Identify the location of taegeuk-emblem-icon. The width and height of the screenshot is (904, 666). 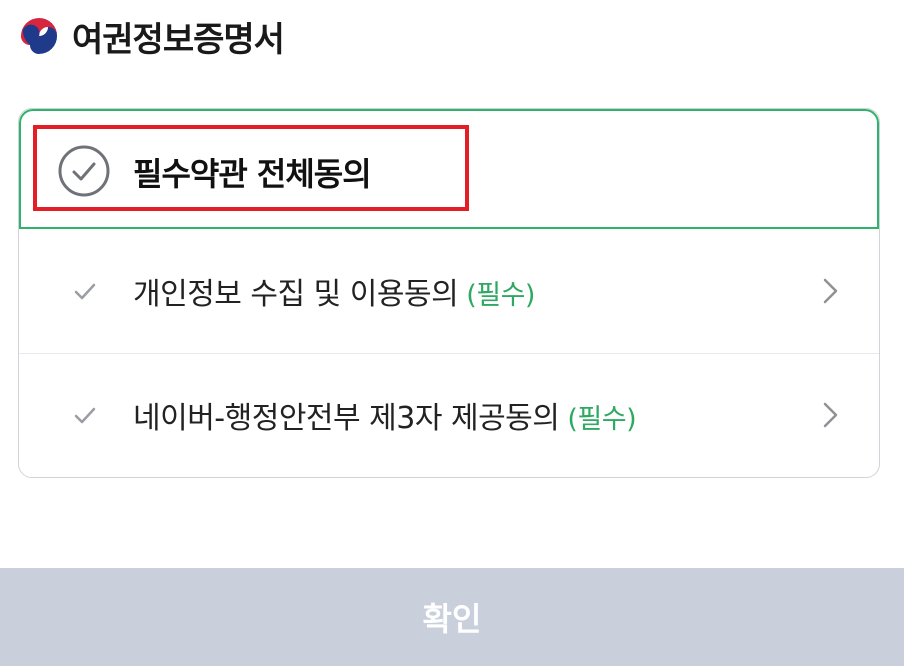
(39, 36).